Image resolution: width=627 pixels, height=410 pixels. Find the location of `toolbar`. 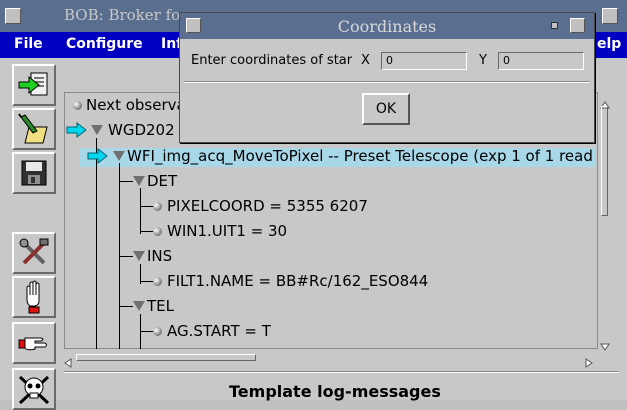

toolbar is located at coordinates (34, 235).